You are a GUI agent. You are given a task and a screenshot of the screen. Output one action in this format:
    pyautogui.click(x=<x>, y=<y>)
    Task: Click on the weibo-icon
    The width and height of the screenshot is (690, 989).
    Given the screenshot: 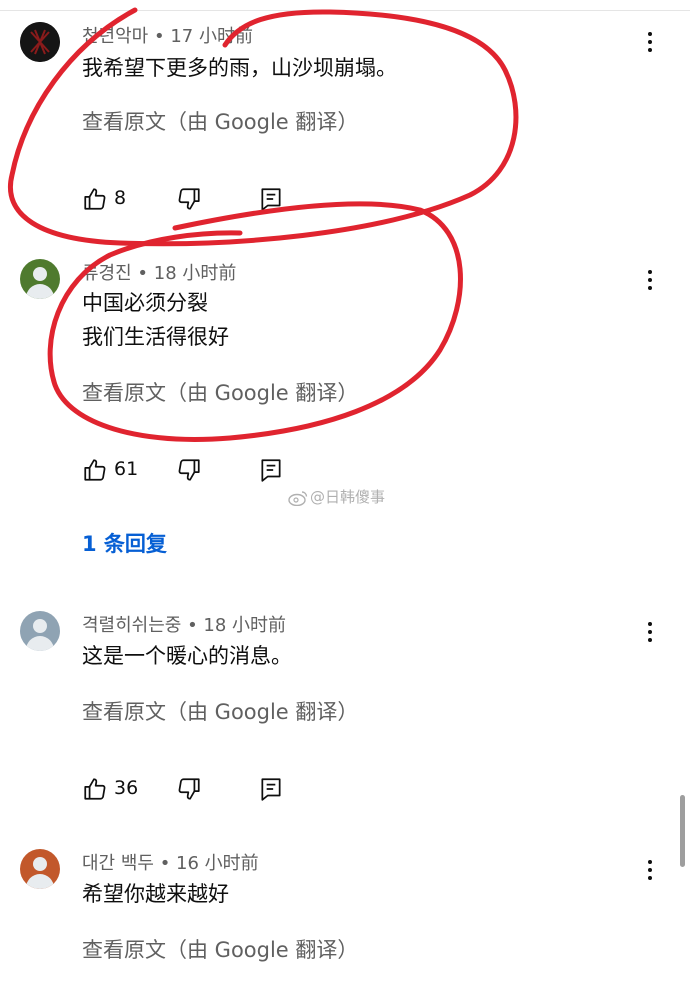 What is the action you would take?
    pyautogui.click(x=298, y=498)
    